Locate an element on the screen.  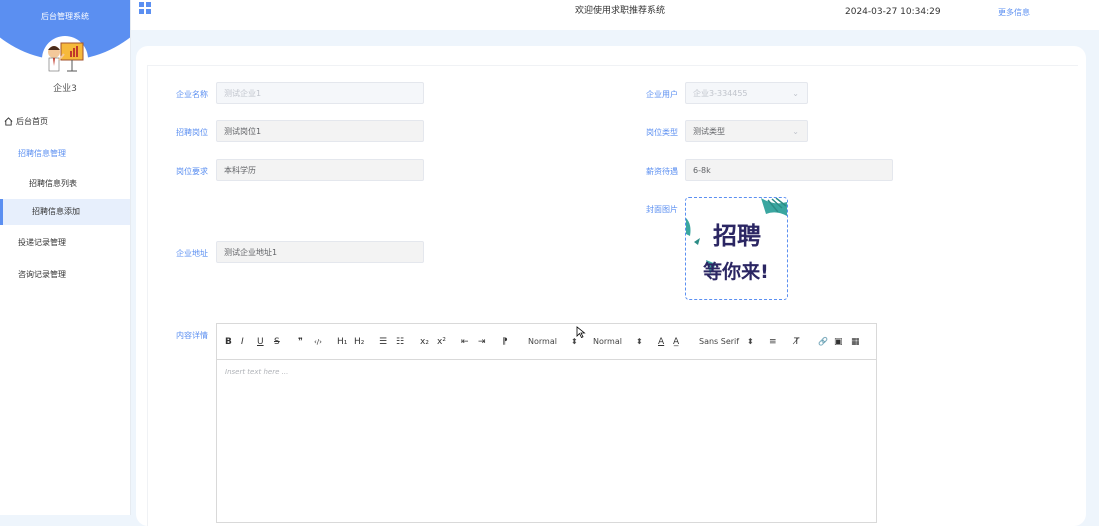
sidebar-title: 后台管理系统 is located at coordinates (65, 16).